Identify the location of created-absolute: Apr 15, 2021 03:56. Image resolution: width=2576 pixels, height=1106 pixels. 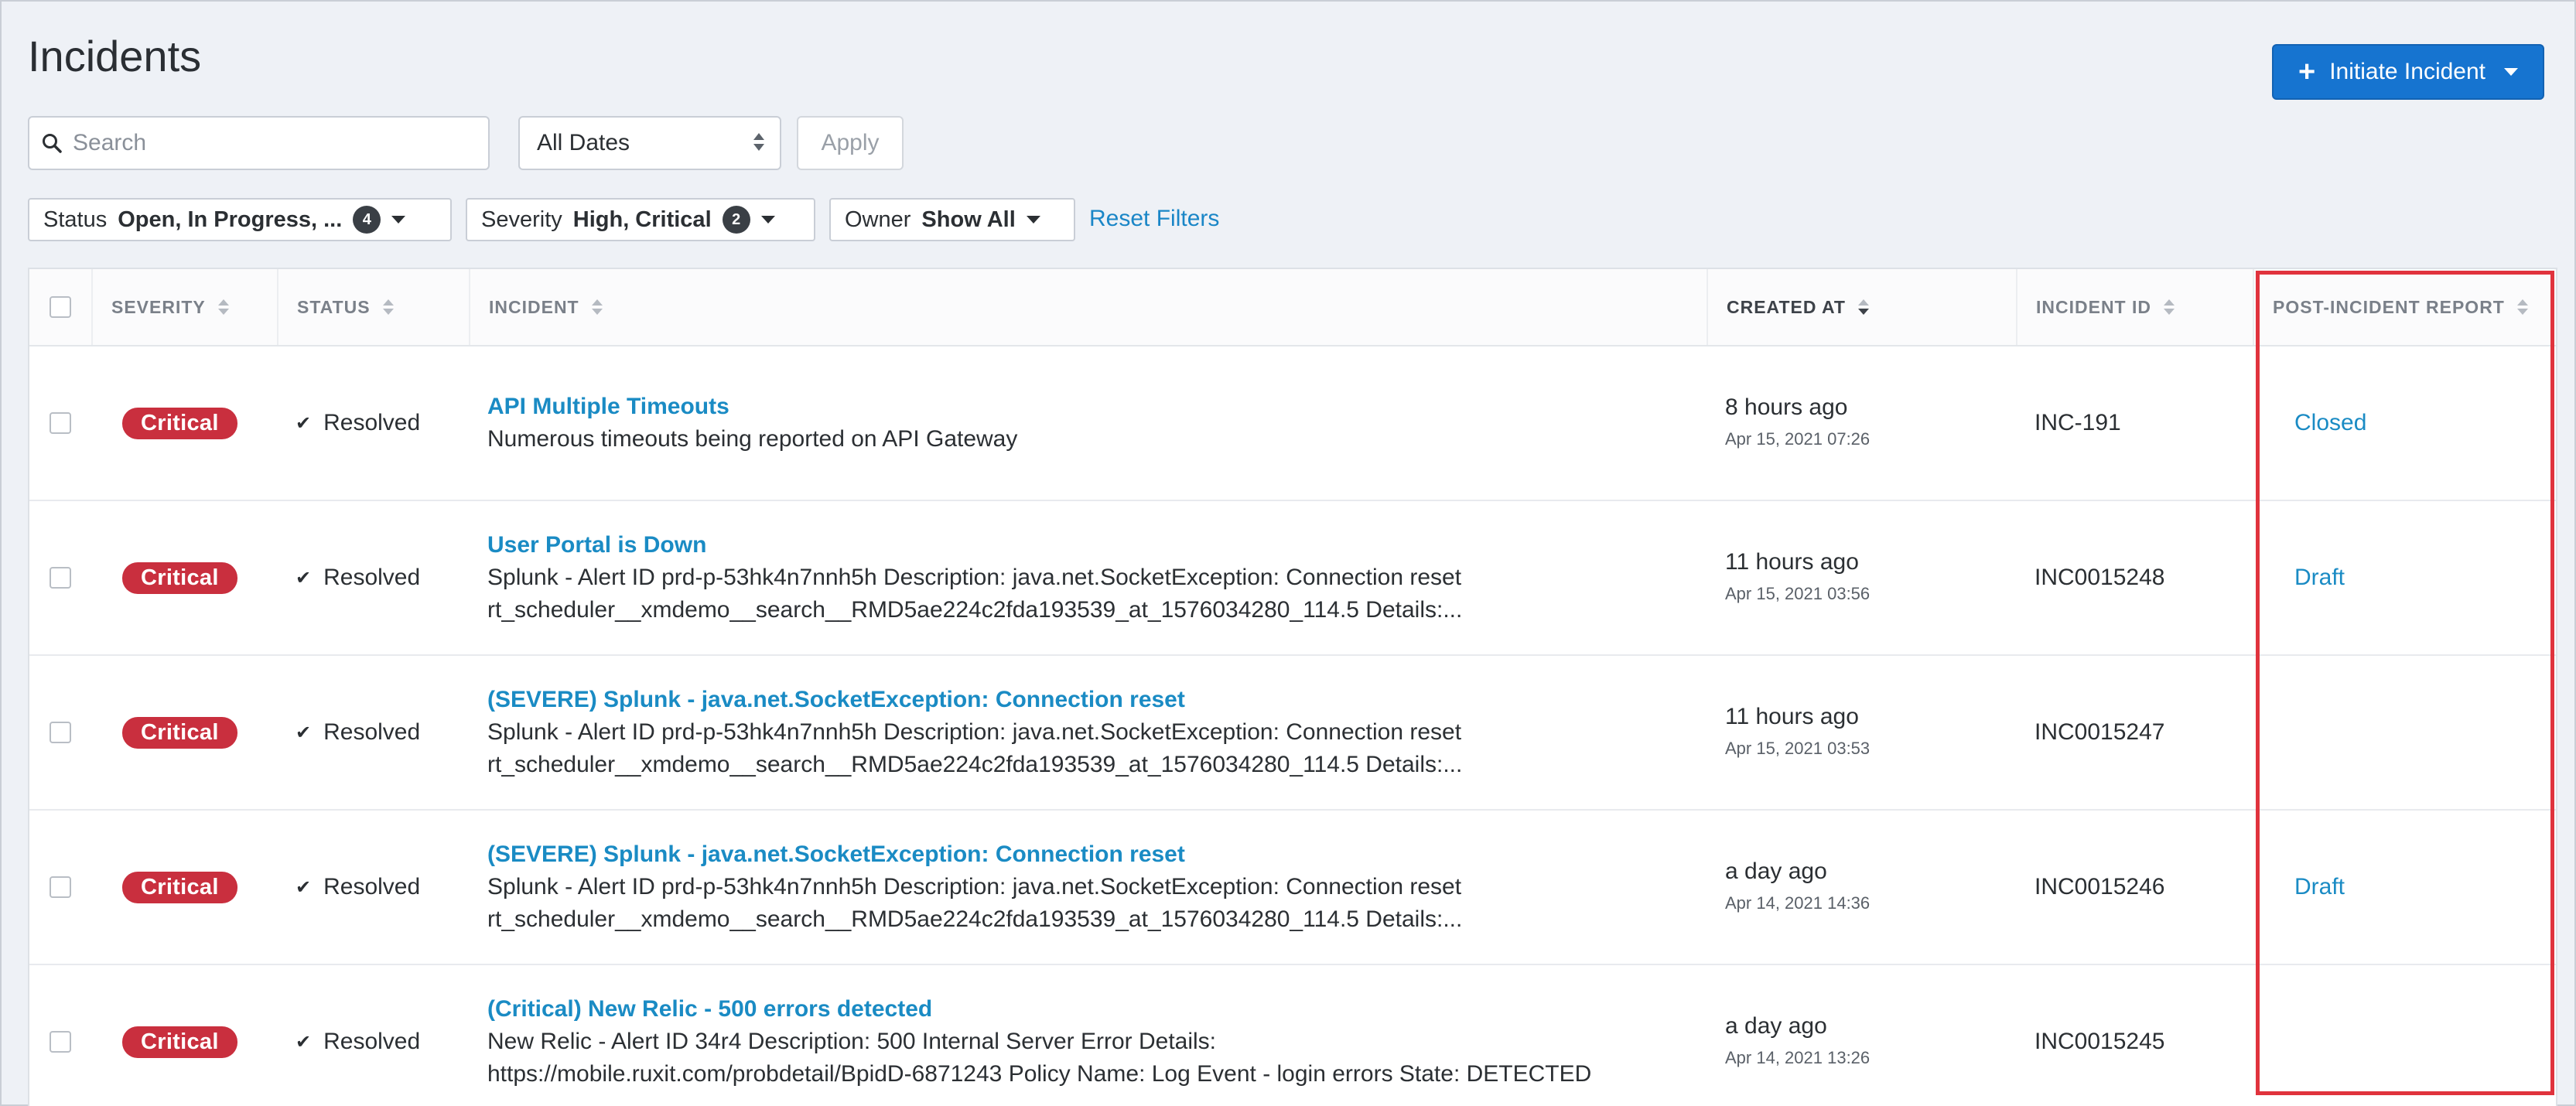
(1798, 593).